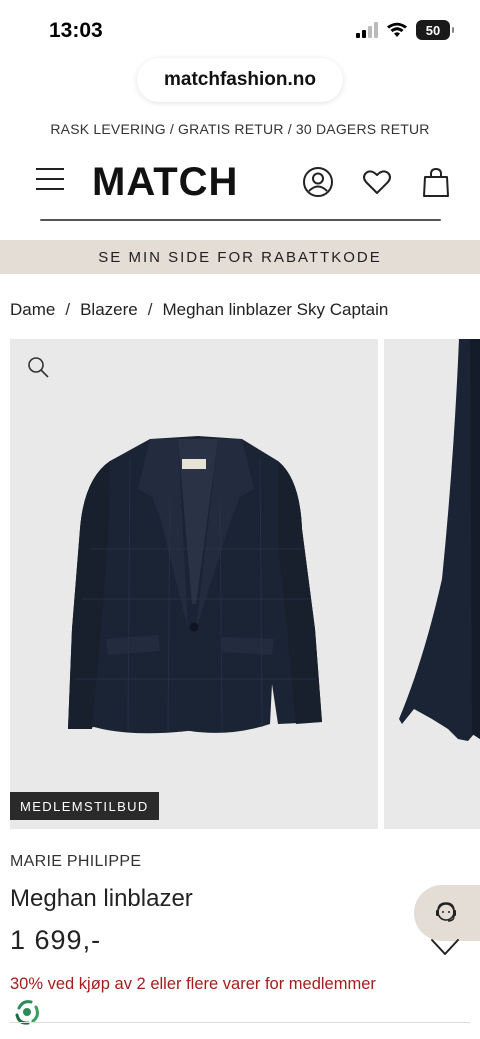 Image resolution: width=480 pixels, height=1039 pixels. Describe the element at coordinates (318, 182) in the screenshot. I see `user-icon` at that location.